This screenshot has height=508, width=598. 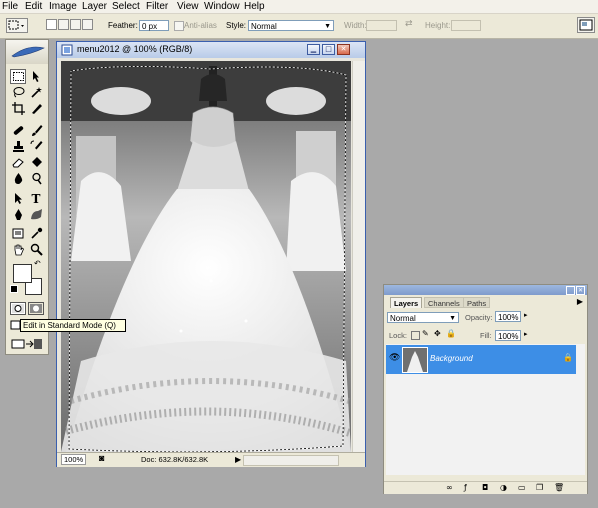 What do you see at coordinates (63, 24) in the screenshot?
I see `add-to-selection-button` at bounding box center [63, 24].